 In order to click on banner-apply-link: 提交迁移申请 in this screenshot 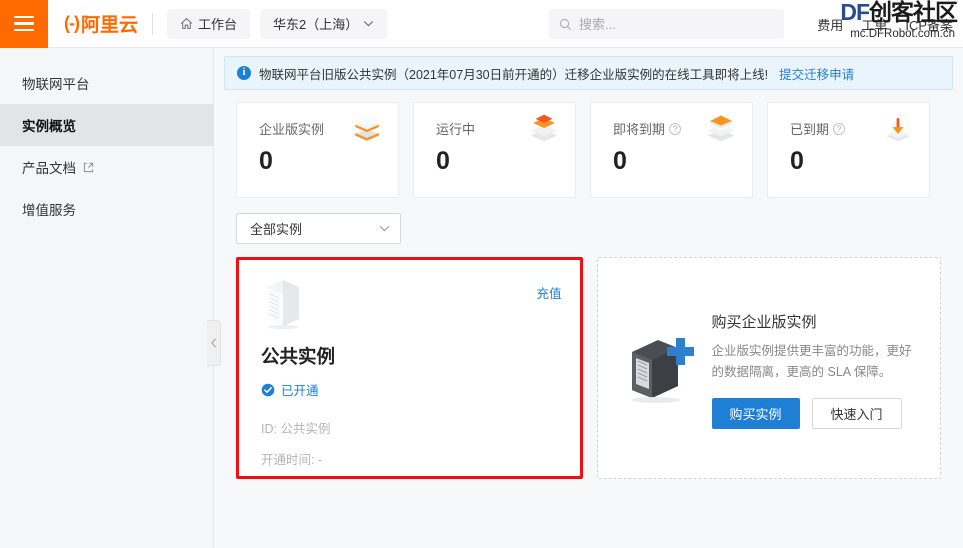, I will do `click(816, 73)`.